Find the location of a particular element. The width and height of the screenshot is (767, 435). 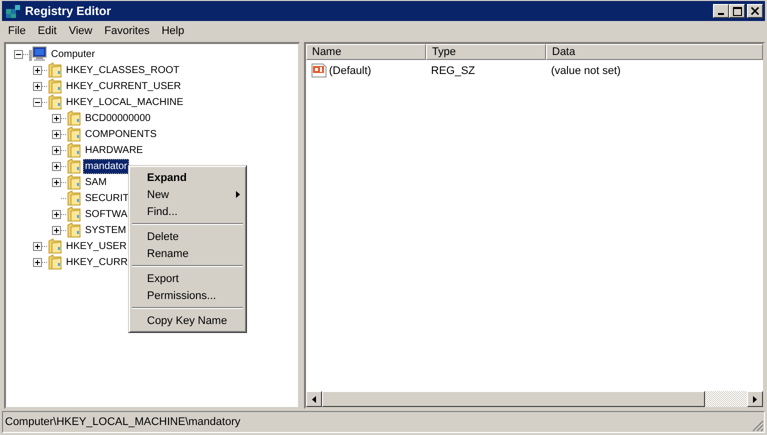

tree-item: HKEY_USER is located at coordinates (96, 246).